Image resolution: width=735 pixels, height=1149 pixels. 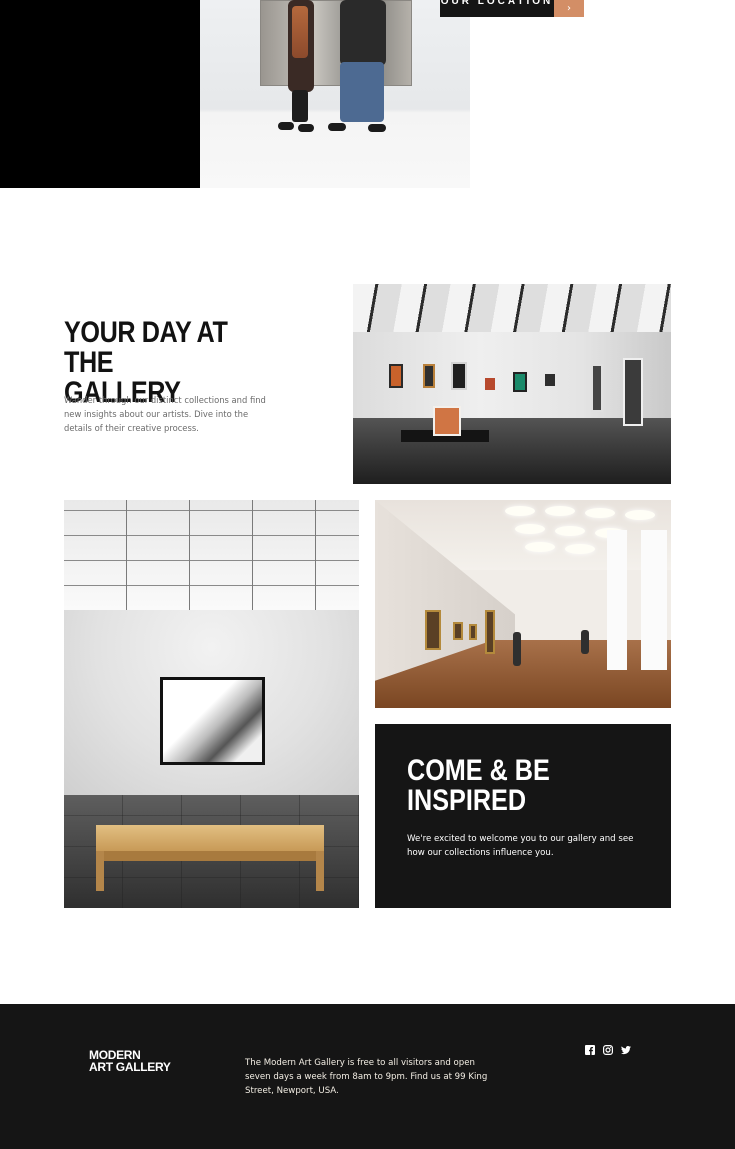 I want to click on instagram-icon, so click(x=608, y=1050).